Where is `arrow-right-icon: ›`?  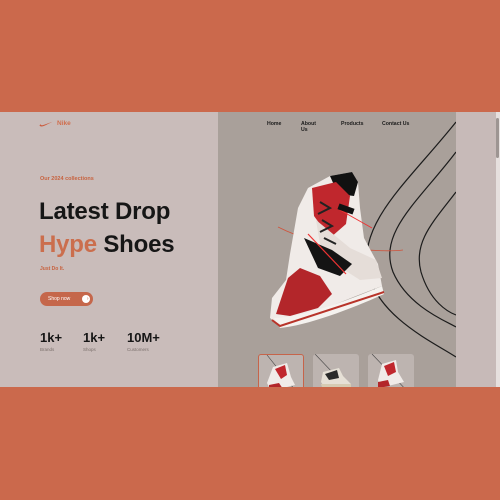 arrow-right-icon: › is located at coordinates (87, 298).